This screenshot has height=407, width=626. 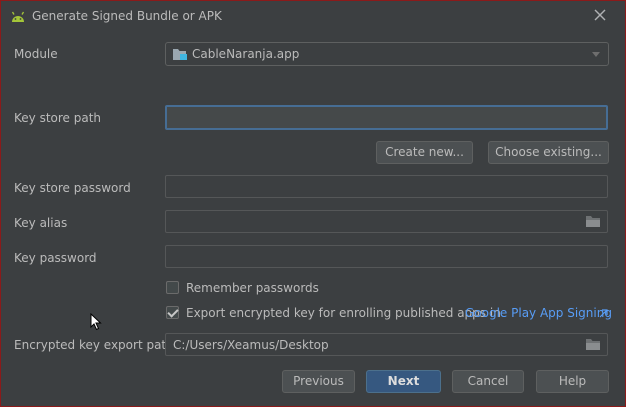 What do you see at coordinates (318, 381) in the screenshot?
I see `previous-button: Previous` at bounding box center [318, 381].